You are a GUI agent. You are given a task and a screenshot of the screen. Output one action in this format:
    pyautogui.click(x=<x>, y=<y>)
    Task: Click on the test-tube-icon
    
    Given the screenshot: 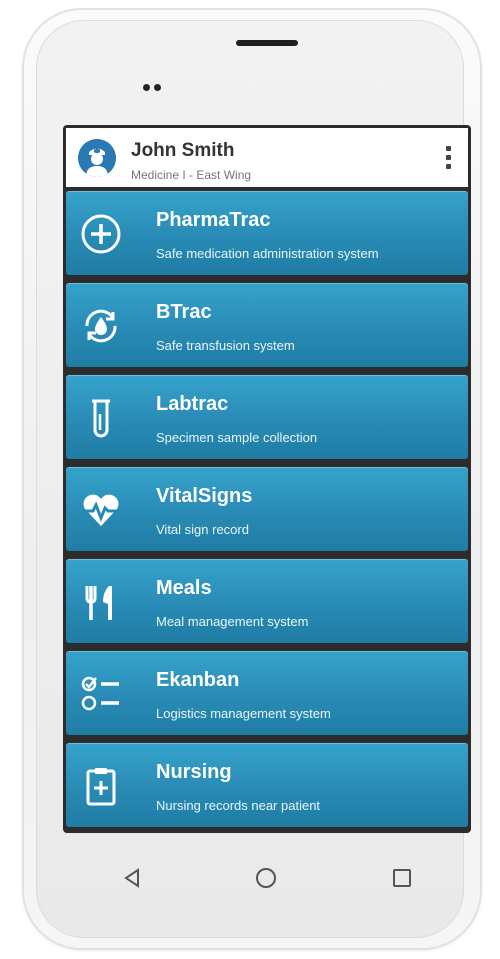 What is the action you would take?
    pyautogui.click(x=101, y=418)
    